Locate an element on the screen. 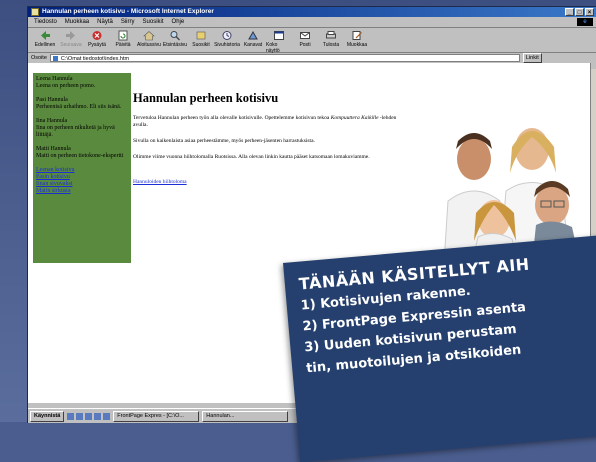 This screenshot has width=596, height=462. quick-launch is located at coordinates (89, 416).